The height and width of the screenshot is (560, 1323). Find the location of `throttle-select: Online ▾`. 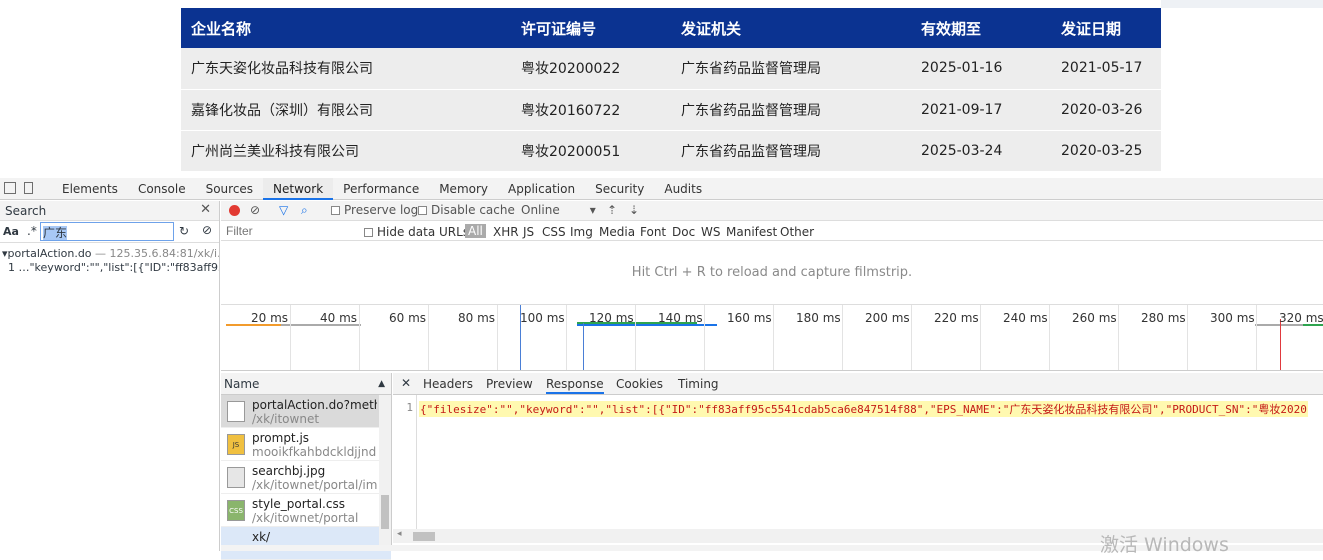

throttle-select: Online ▾ is located at coordinates (558, 210).